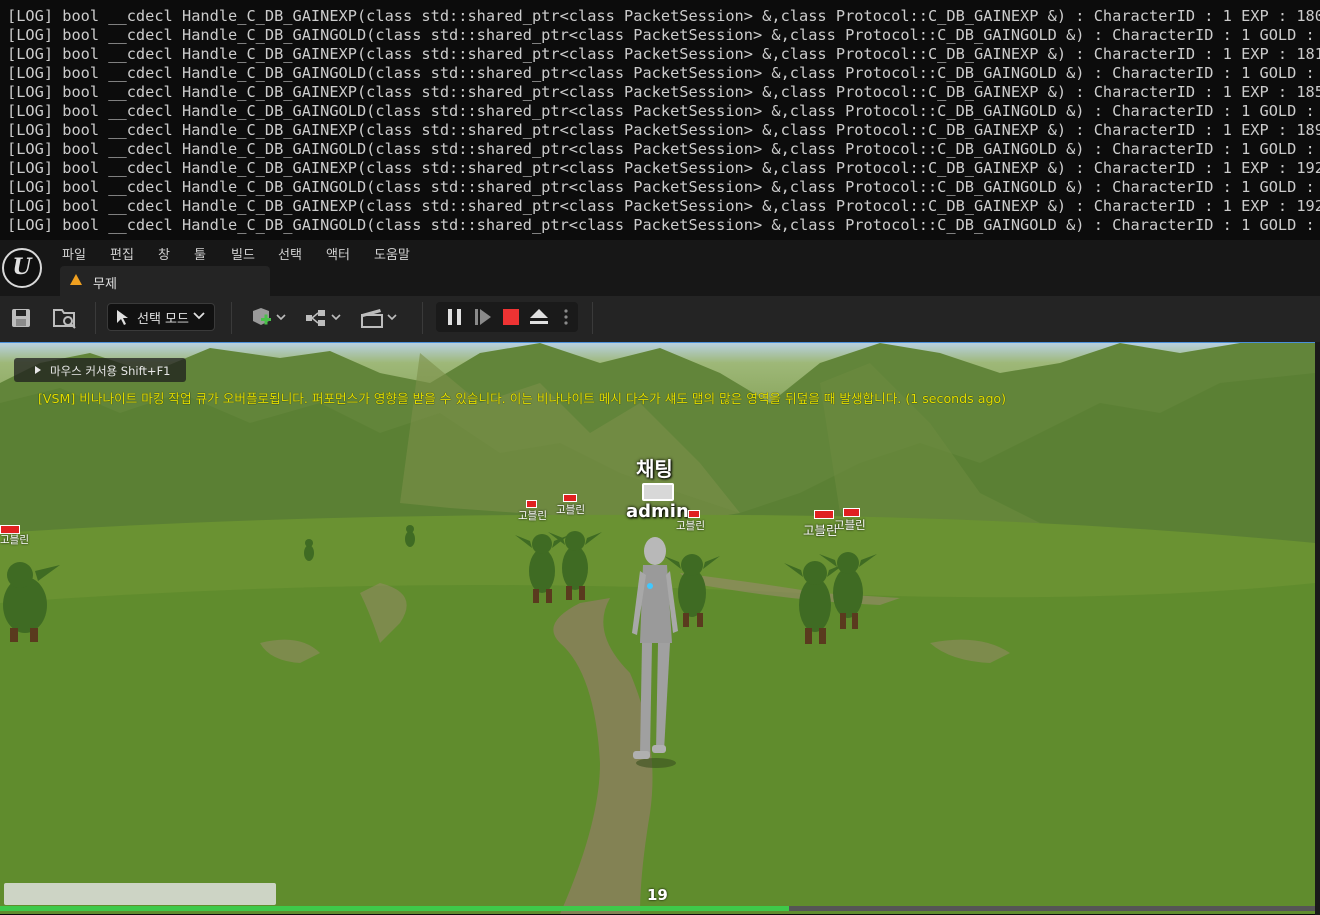 This screenshot has width=1320, height=915. What do you see at coordinates (74, 253) in the screenshot?
I see `menu-file: 파일` at bounding box center [74, 253].